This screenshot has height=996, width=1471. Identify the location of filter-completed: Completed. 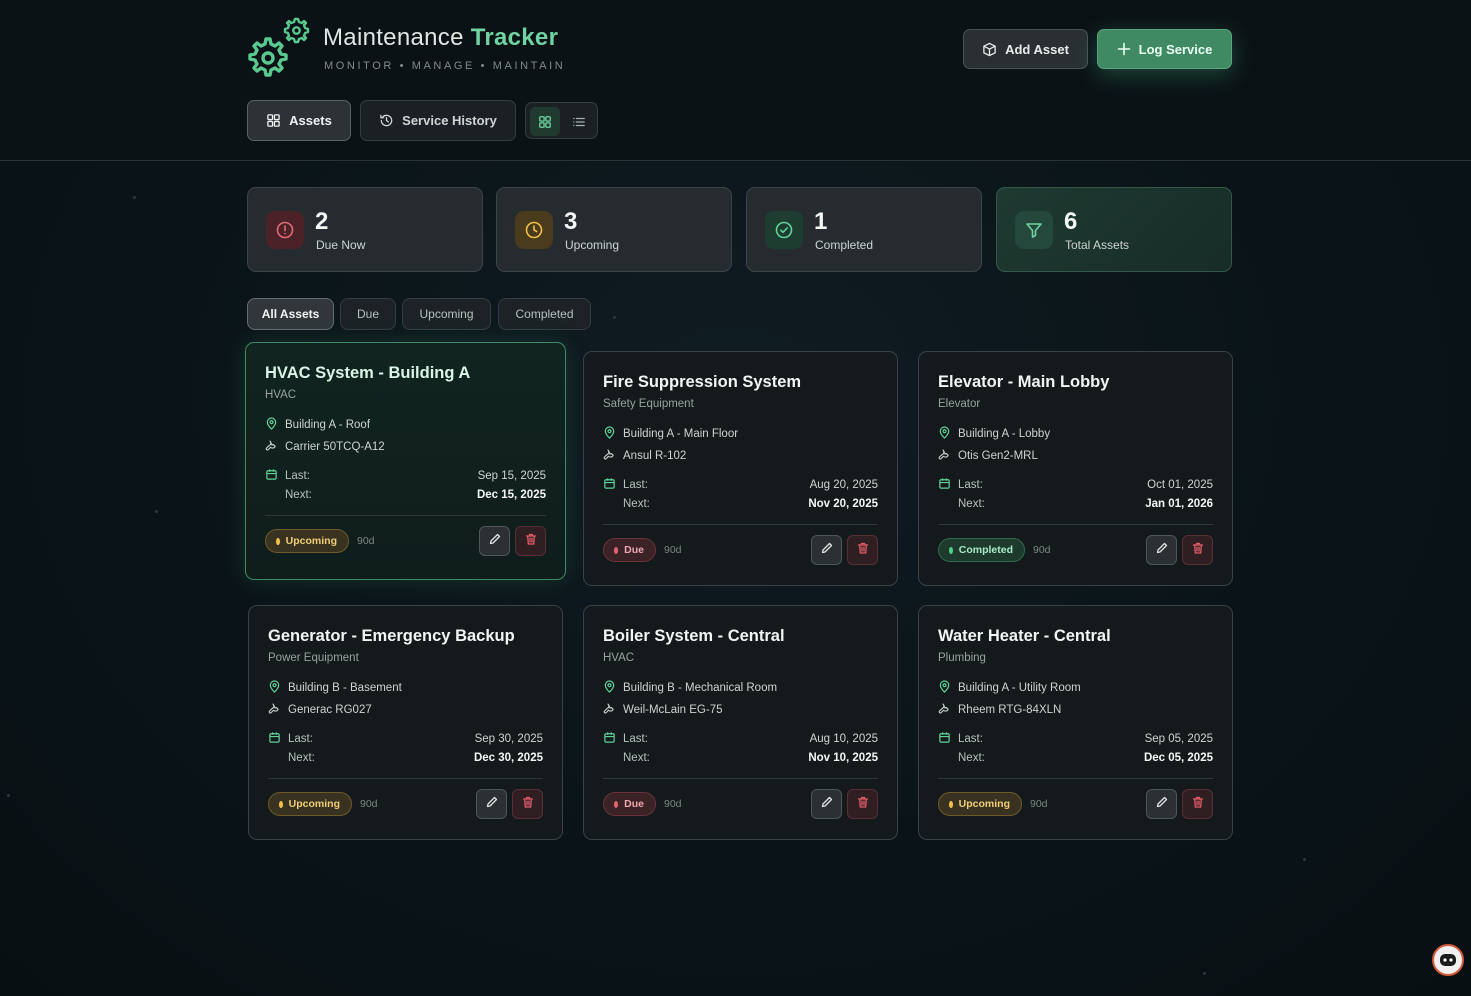
(544, 314).